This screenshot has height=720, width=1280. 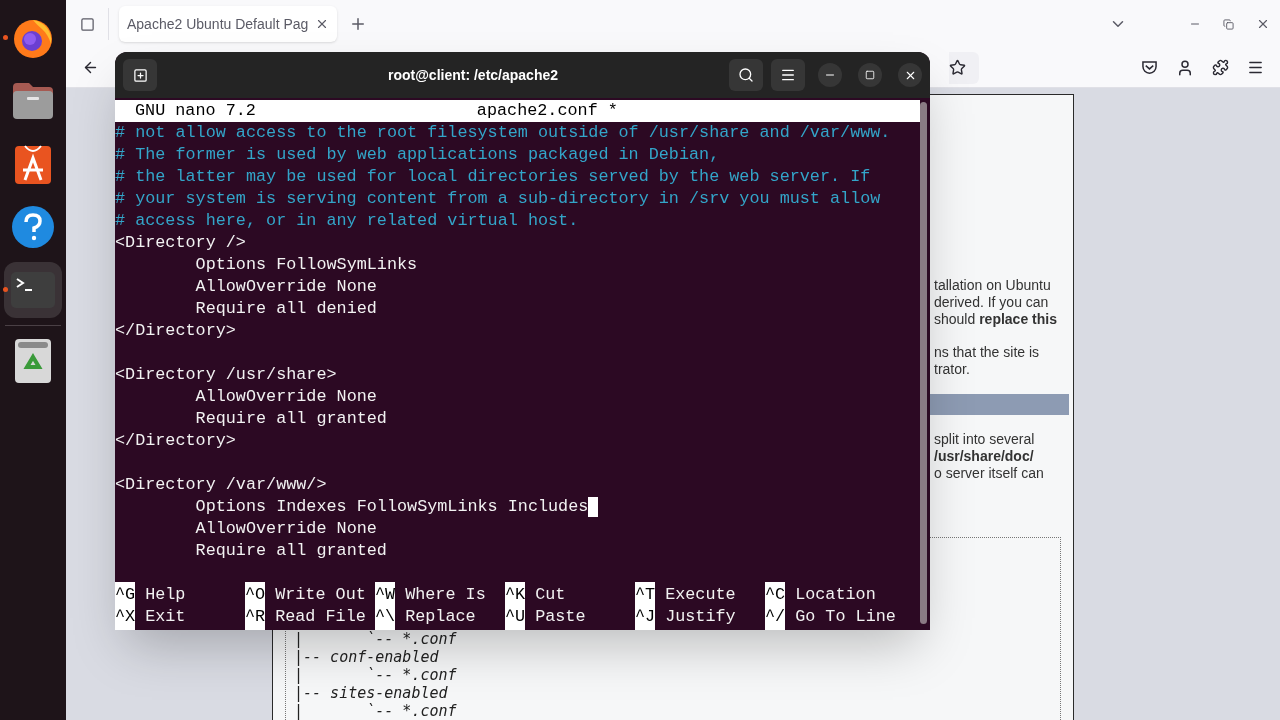 I want to click on page-text: ns that the site is, so click(x=987, y=352).